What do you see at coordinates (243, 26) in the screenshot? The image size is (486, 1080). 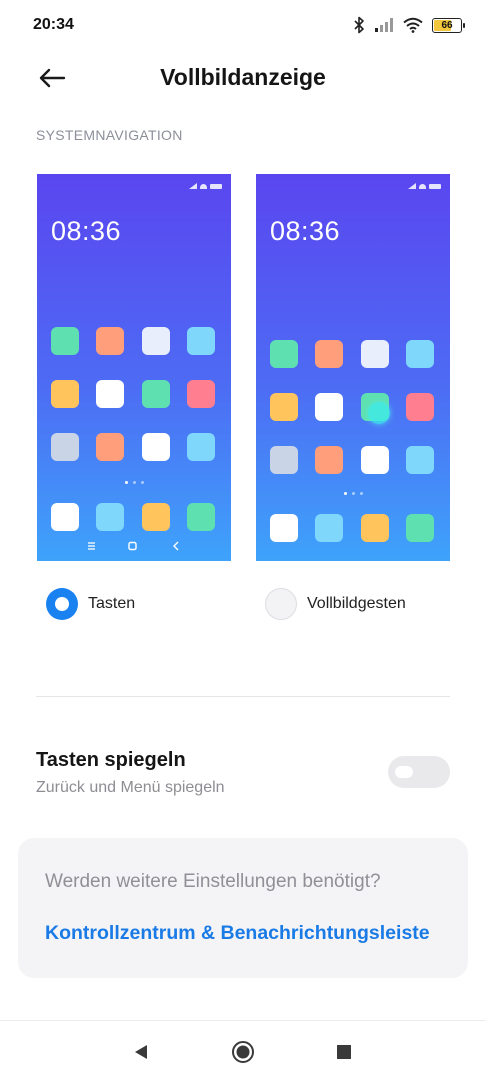 I see `status-bar: 20:34 66` at bounding box center [243, 26].